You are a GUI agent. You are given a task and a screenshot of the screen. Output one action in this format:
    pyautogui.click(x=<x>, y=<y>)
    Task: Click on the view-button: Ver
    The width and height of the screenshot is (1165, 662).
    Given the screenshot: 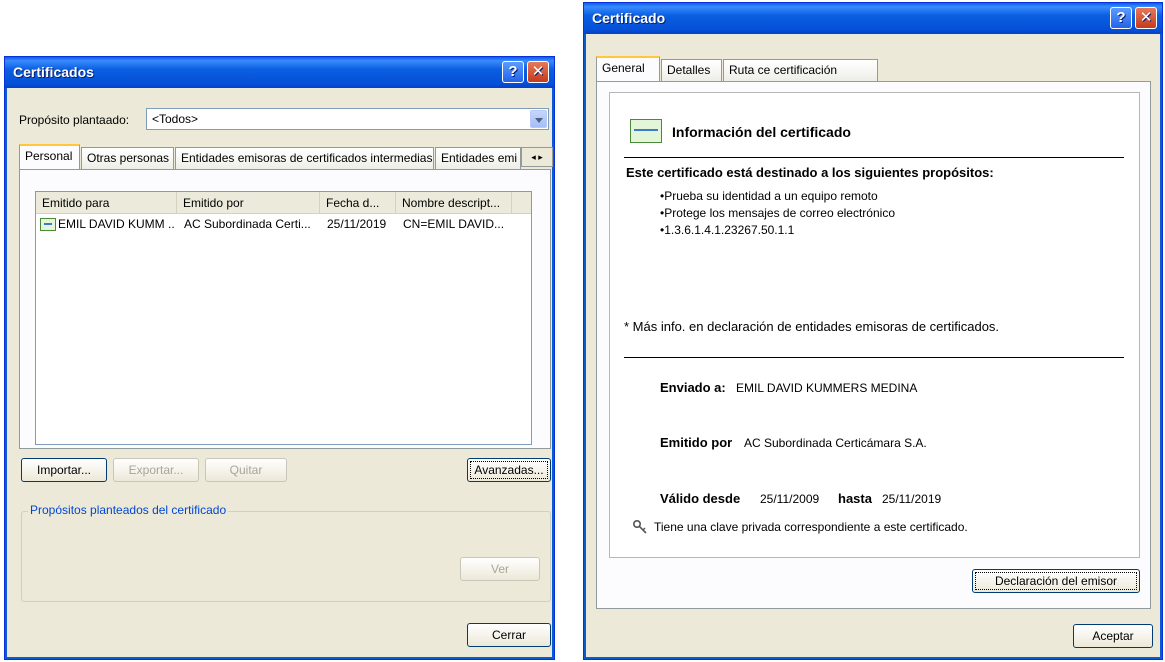 What is the action you would take?
    pyautogui.click(x=500, y=569)
    